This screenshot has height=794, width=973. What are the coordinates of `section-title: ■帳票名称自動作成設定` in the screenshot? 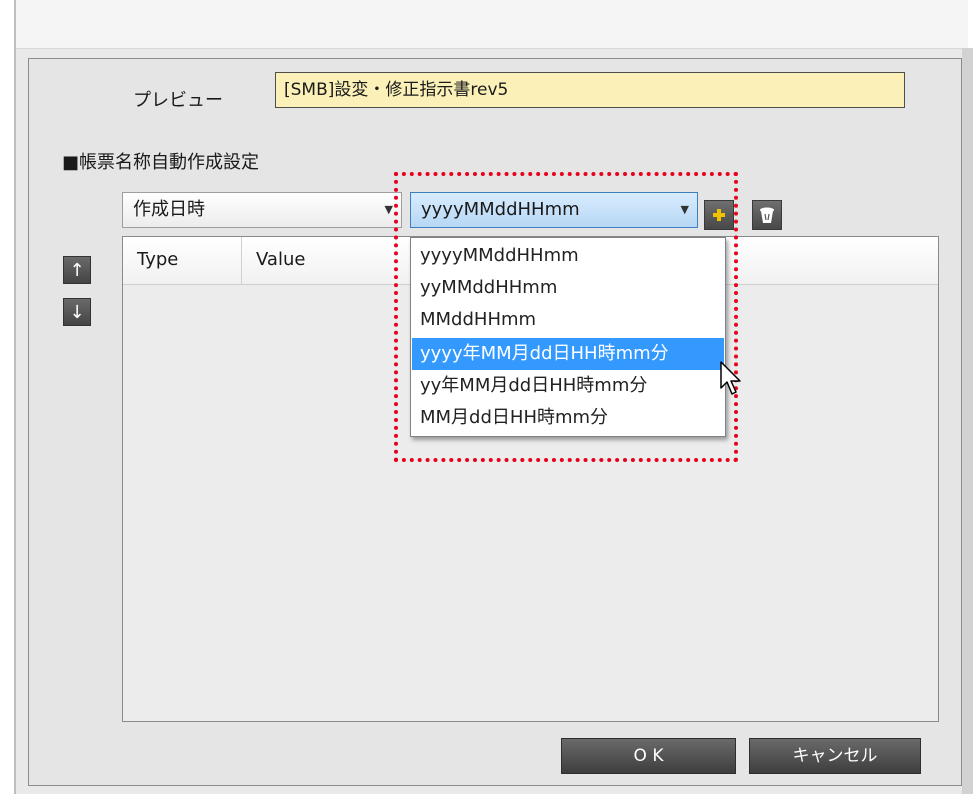 It's located at (161, 162).